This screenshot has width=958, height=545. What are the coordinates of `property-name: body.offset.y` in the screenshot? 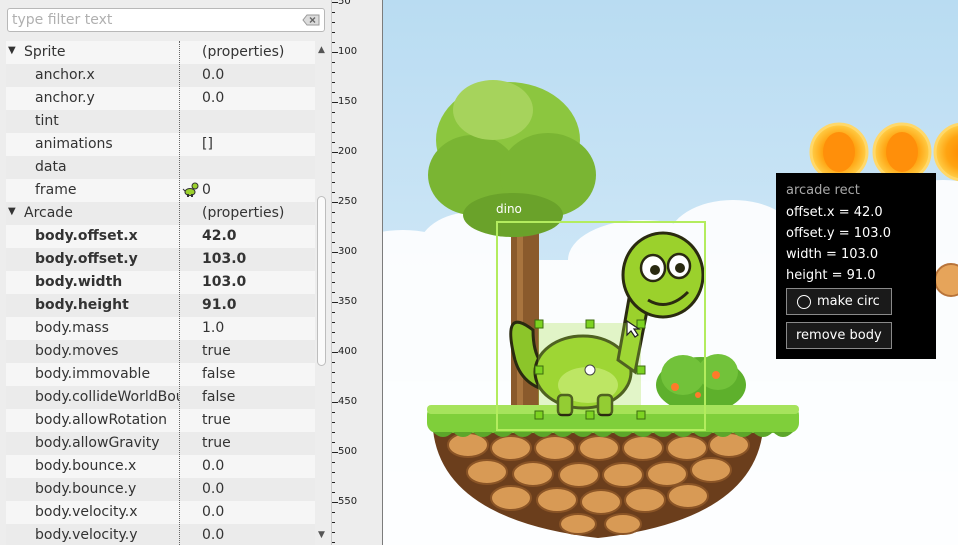 It's located at (86, 259).